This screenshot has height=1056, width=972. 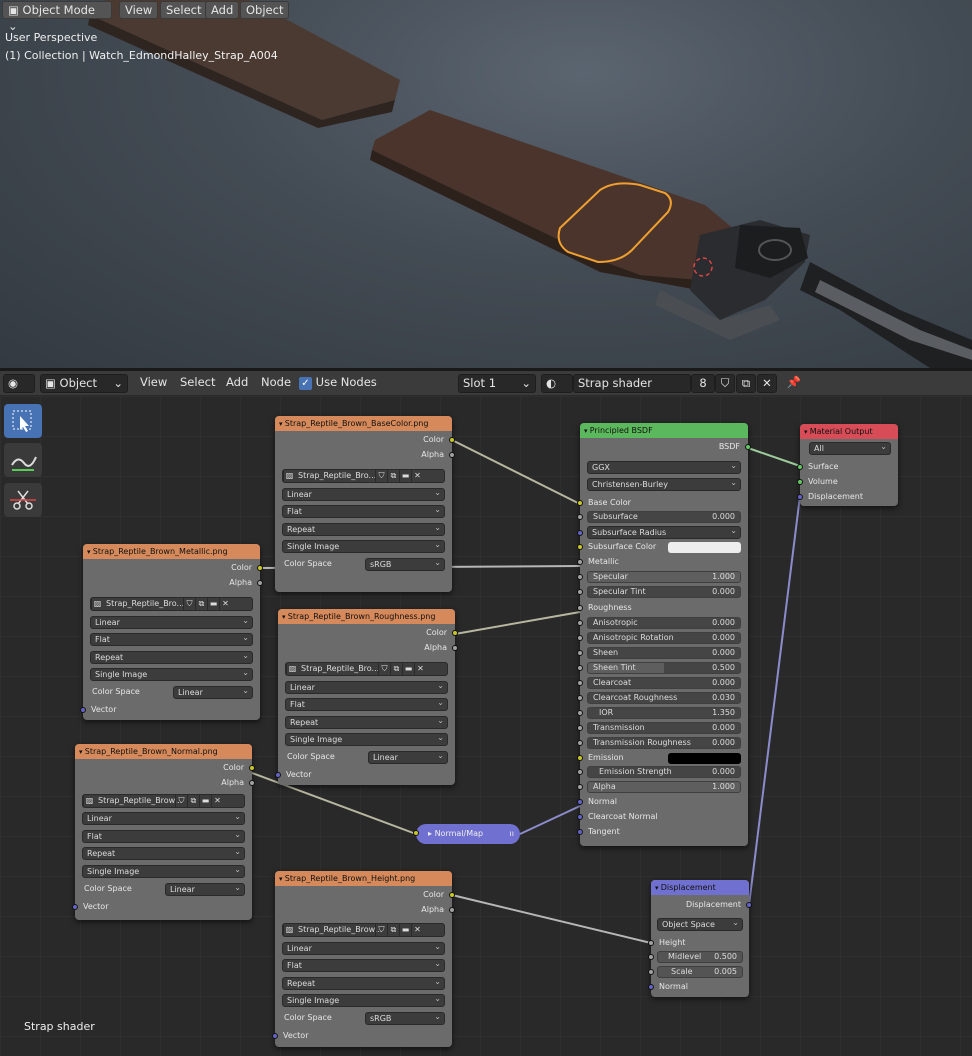 I want to click on out-socket-bsdf, so click(x=748, y=447).